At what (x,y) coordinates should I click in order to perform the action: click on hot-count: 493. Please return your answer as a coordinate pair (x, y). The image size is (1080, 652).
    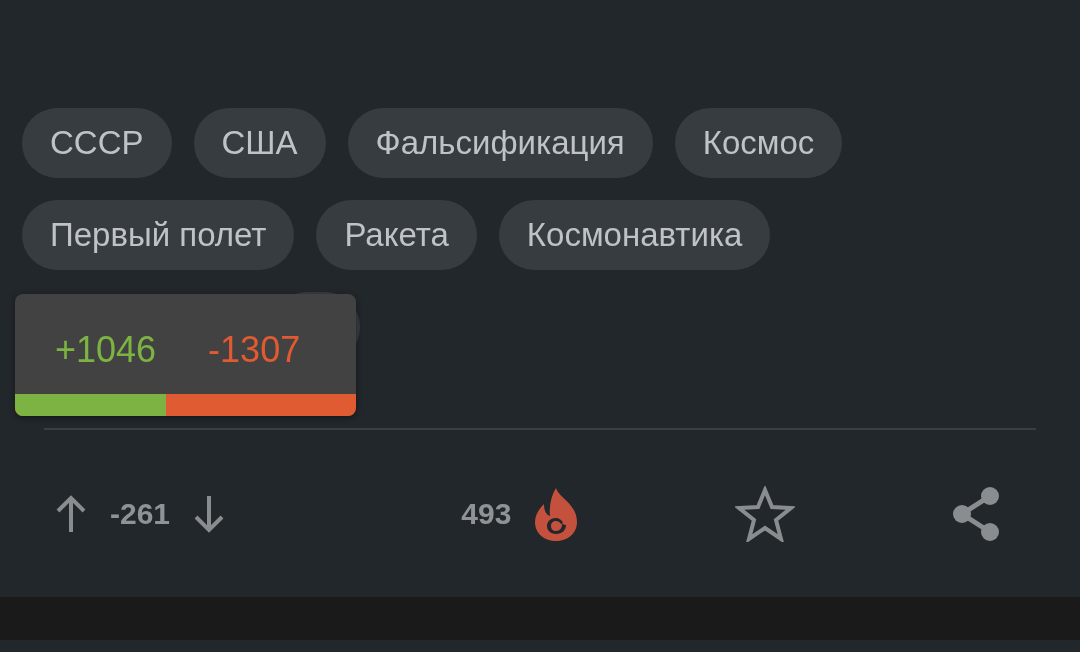
    Looking at the image, I should click on (486, 513).